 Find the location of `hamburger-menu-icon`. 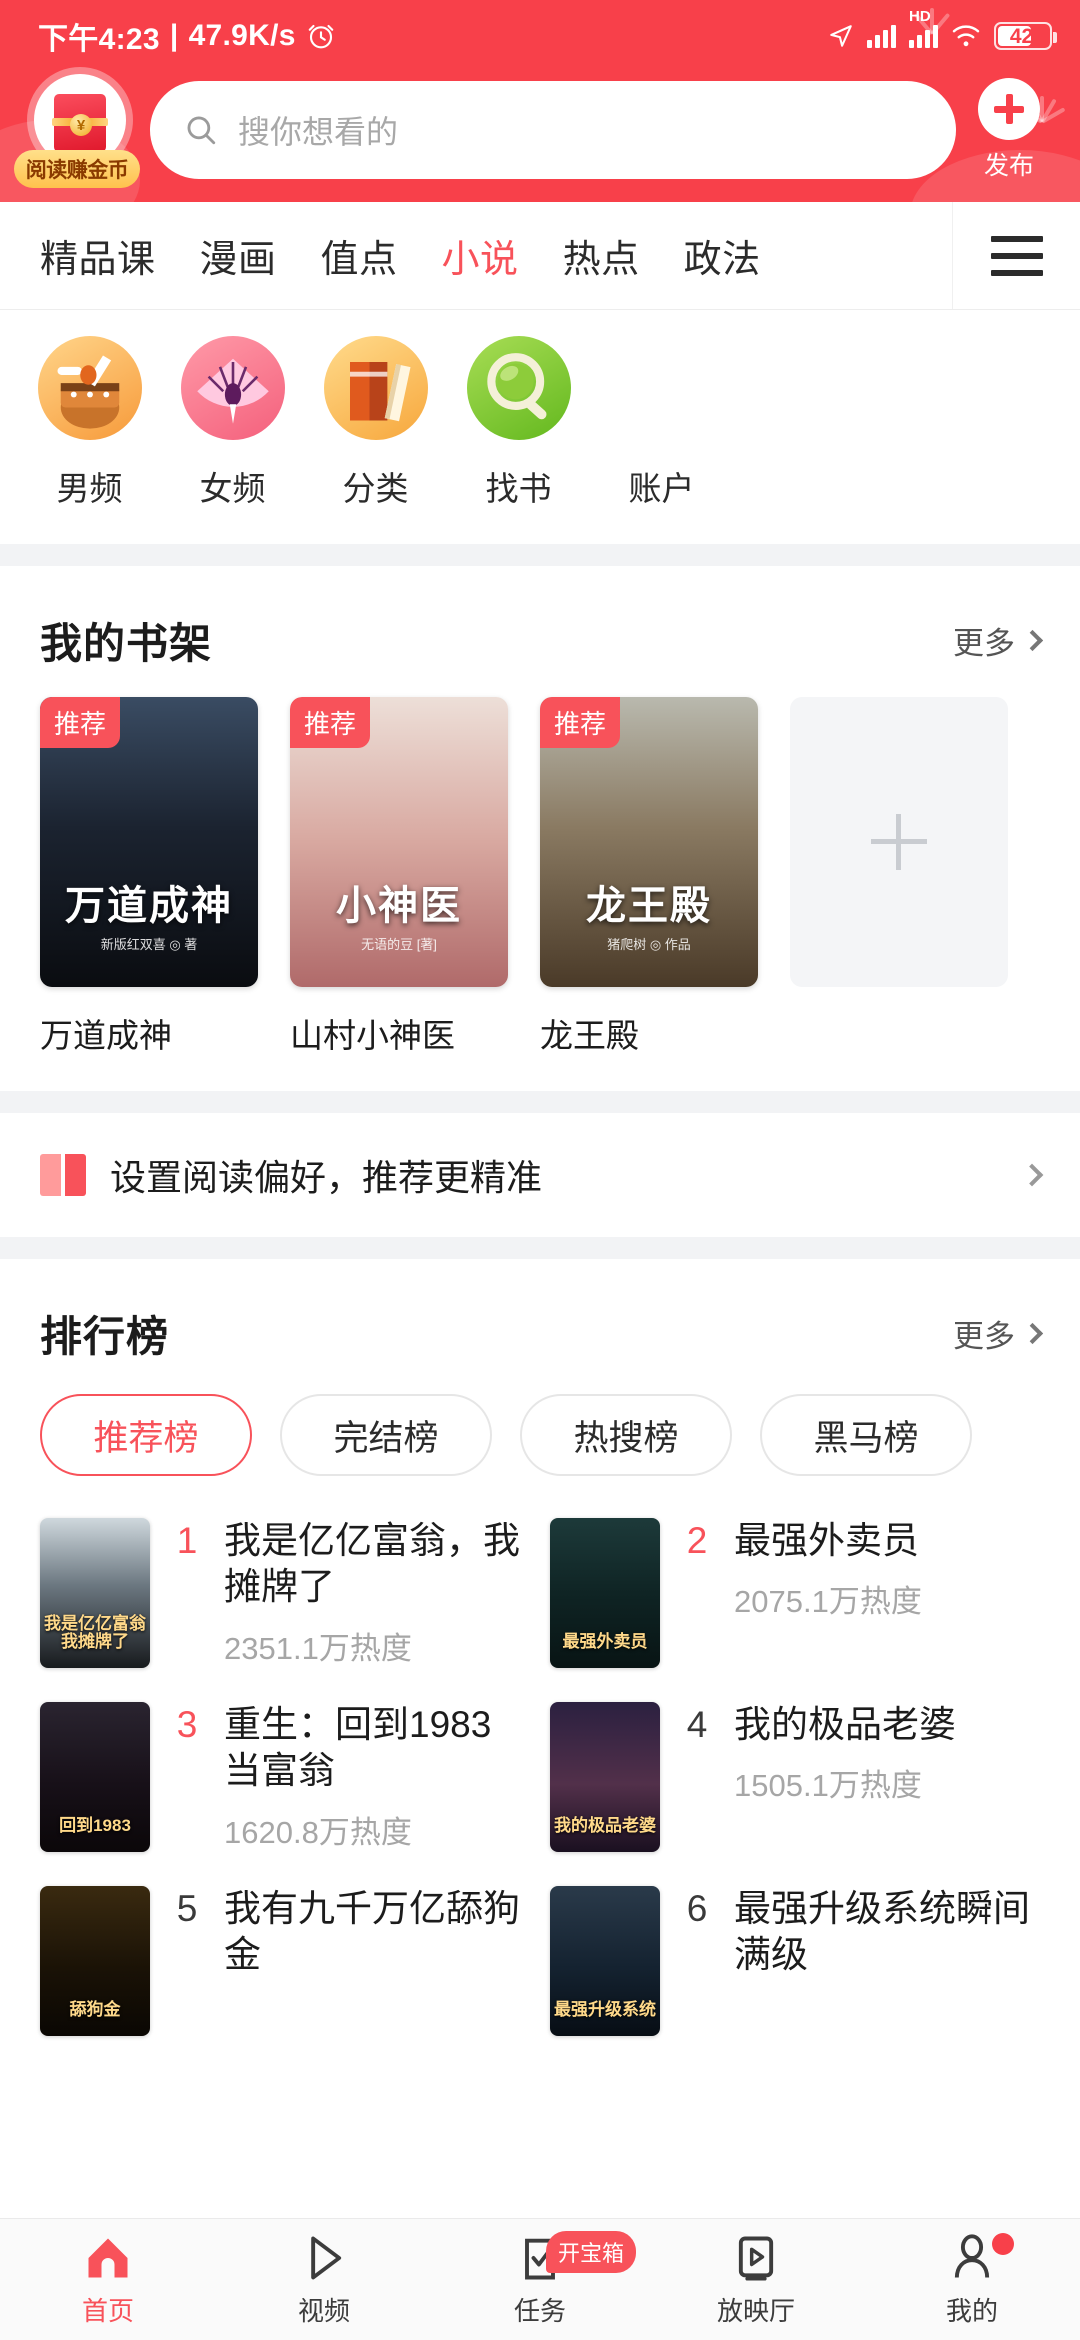

hamburger-menu-icon is located at coordinates (1016, 255).